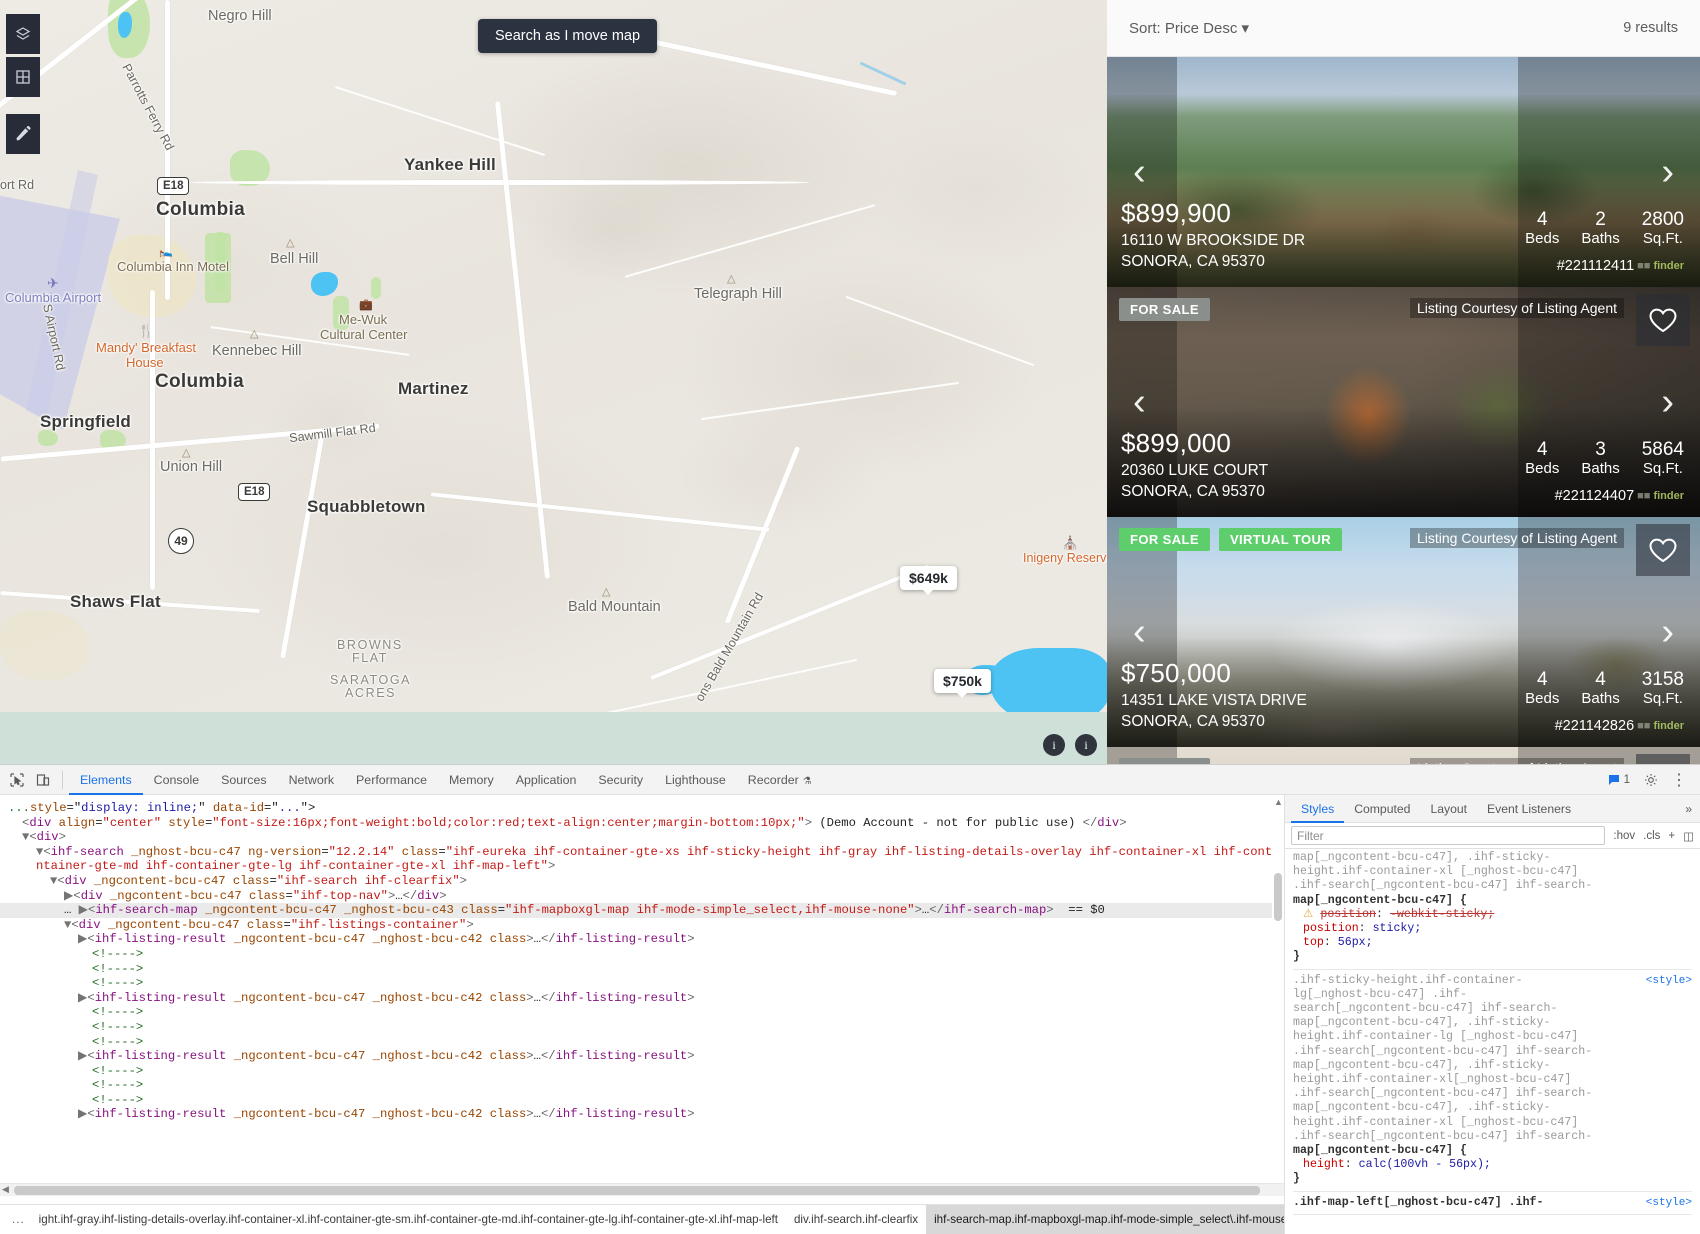 This screenshot has height=1234, width=1700. I want to click on devtools-tab-elements: Elements, so click(106, 780).